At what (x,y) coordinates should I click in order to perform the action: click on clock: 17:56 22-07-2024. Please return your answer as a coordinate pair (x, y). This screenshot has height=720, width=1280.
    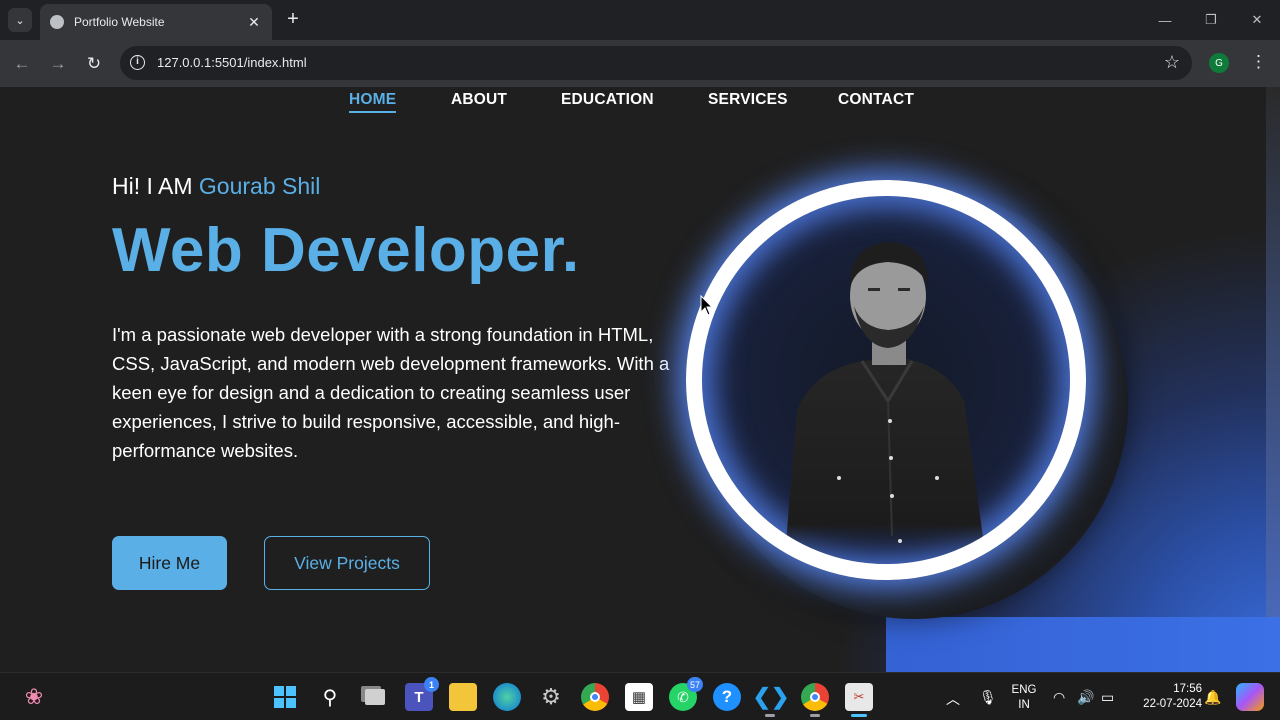
    Looking at the image, I should click on (1167, 697).